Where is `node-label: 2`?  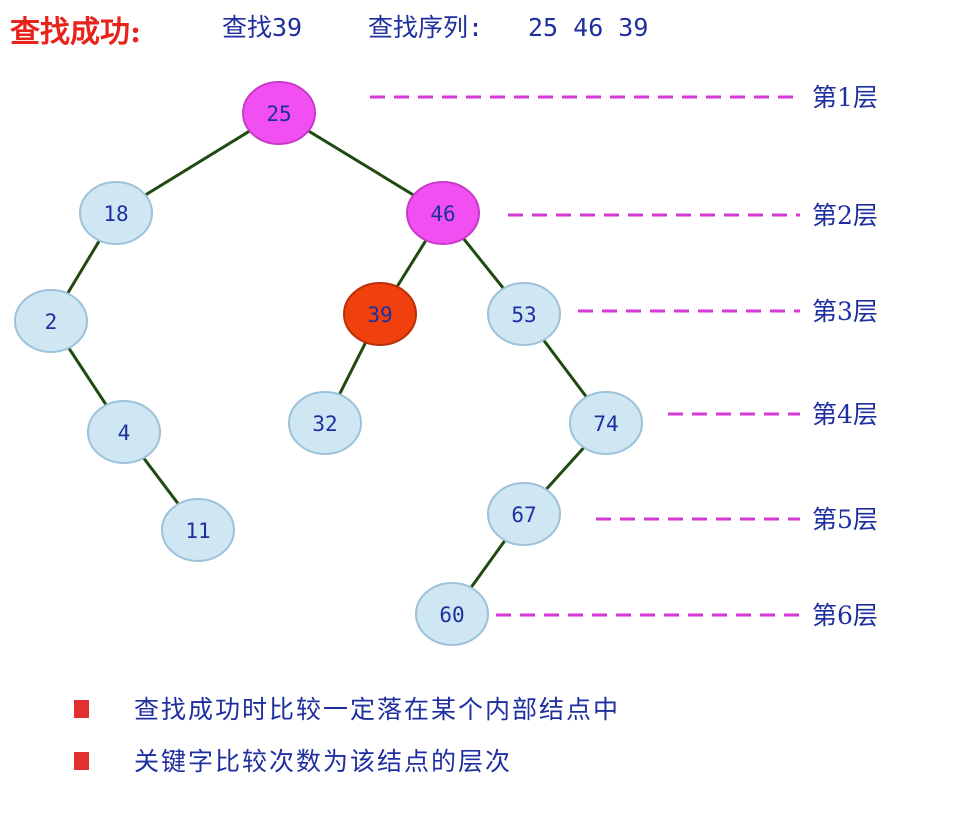
node-label: 2 is located at coordinates (51, 322).